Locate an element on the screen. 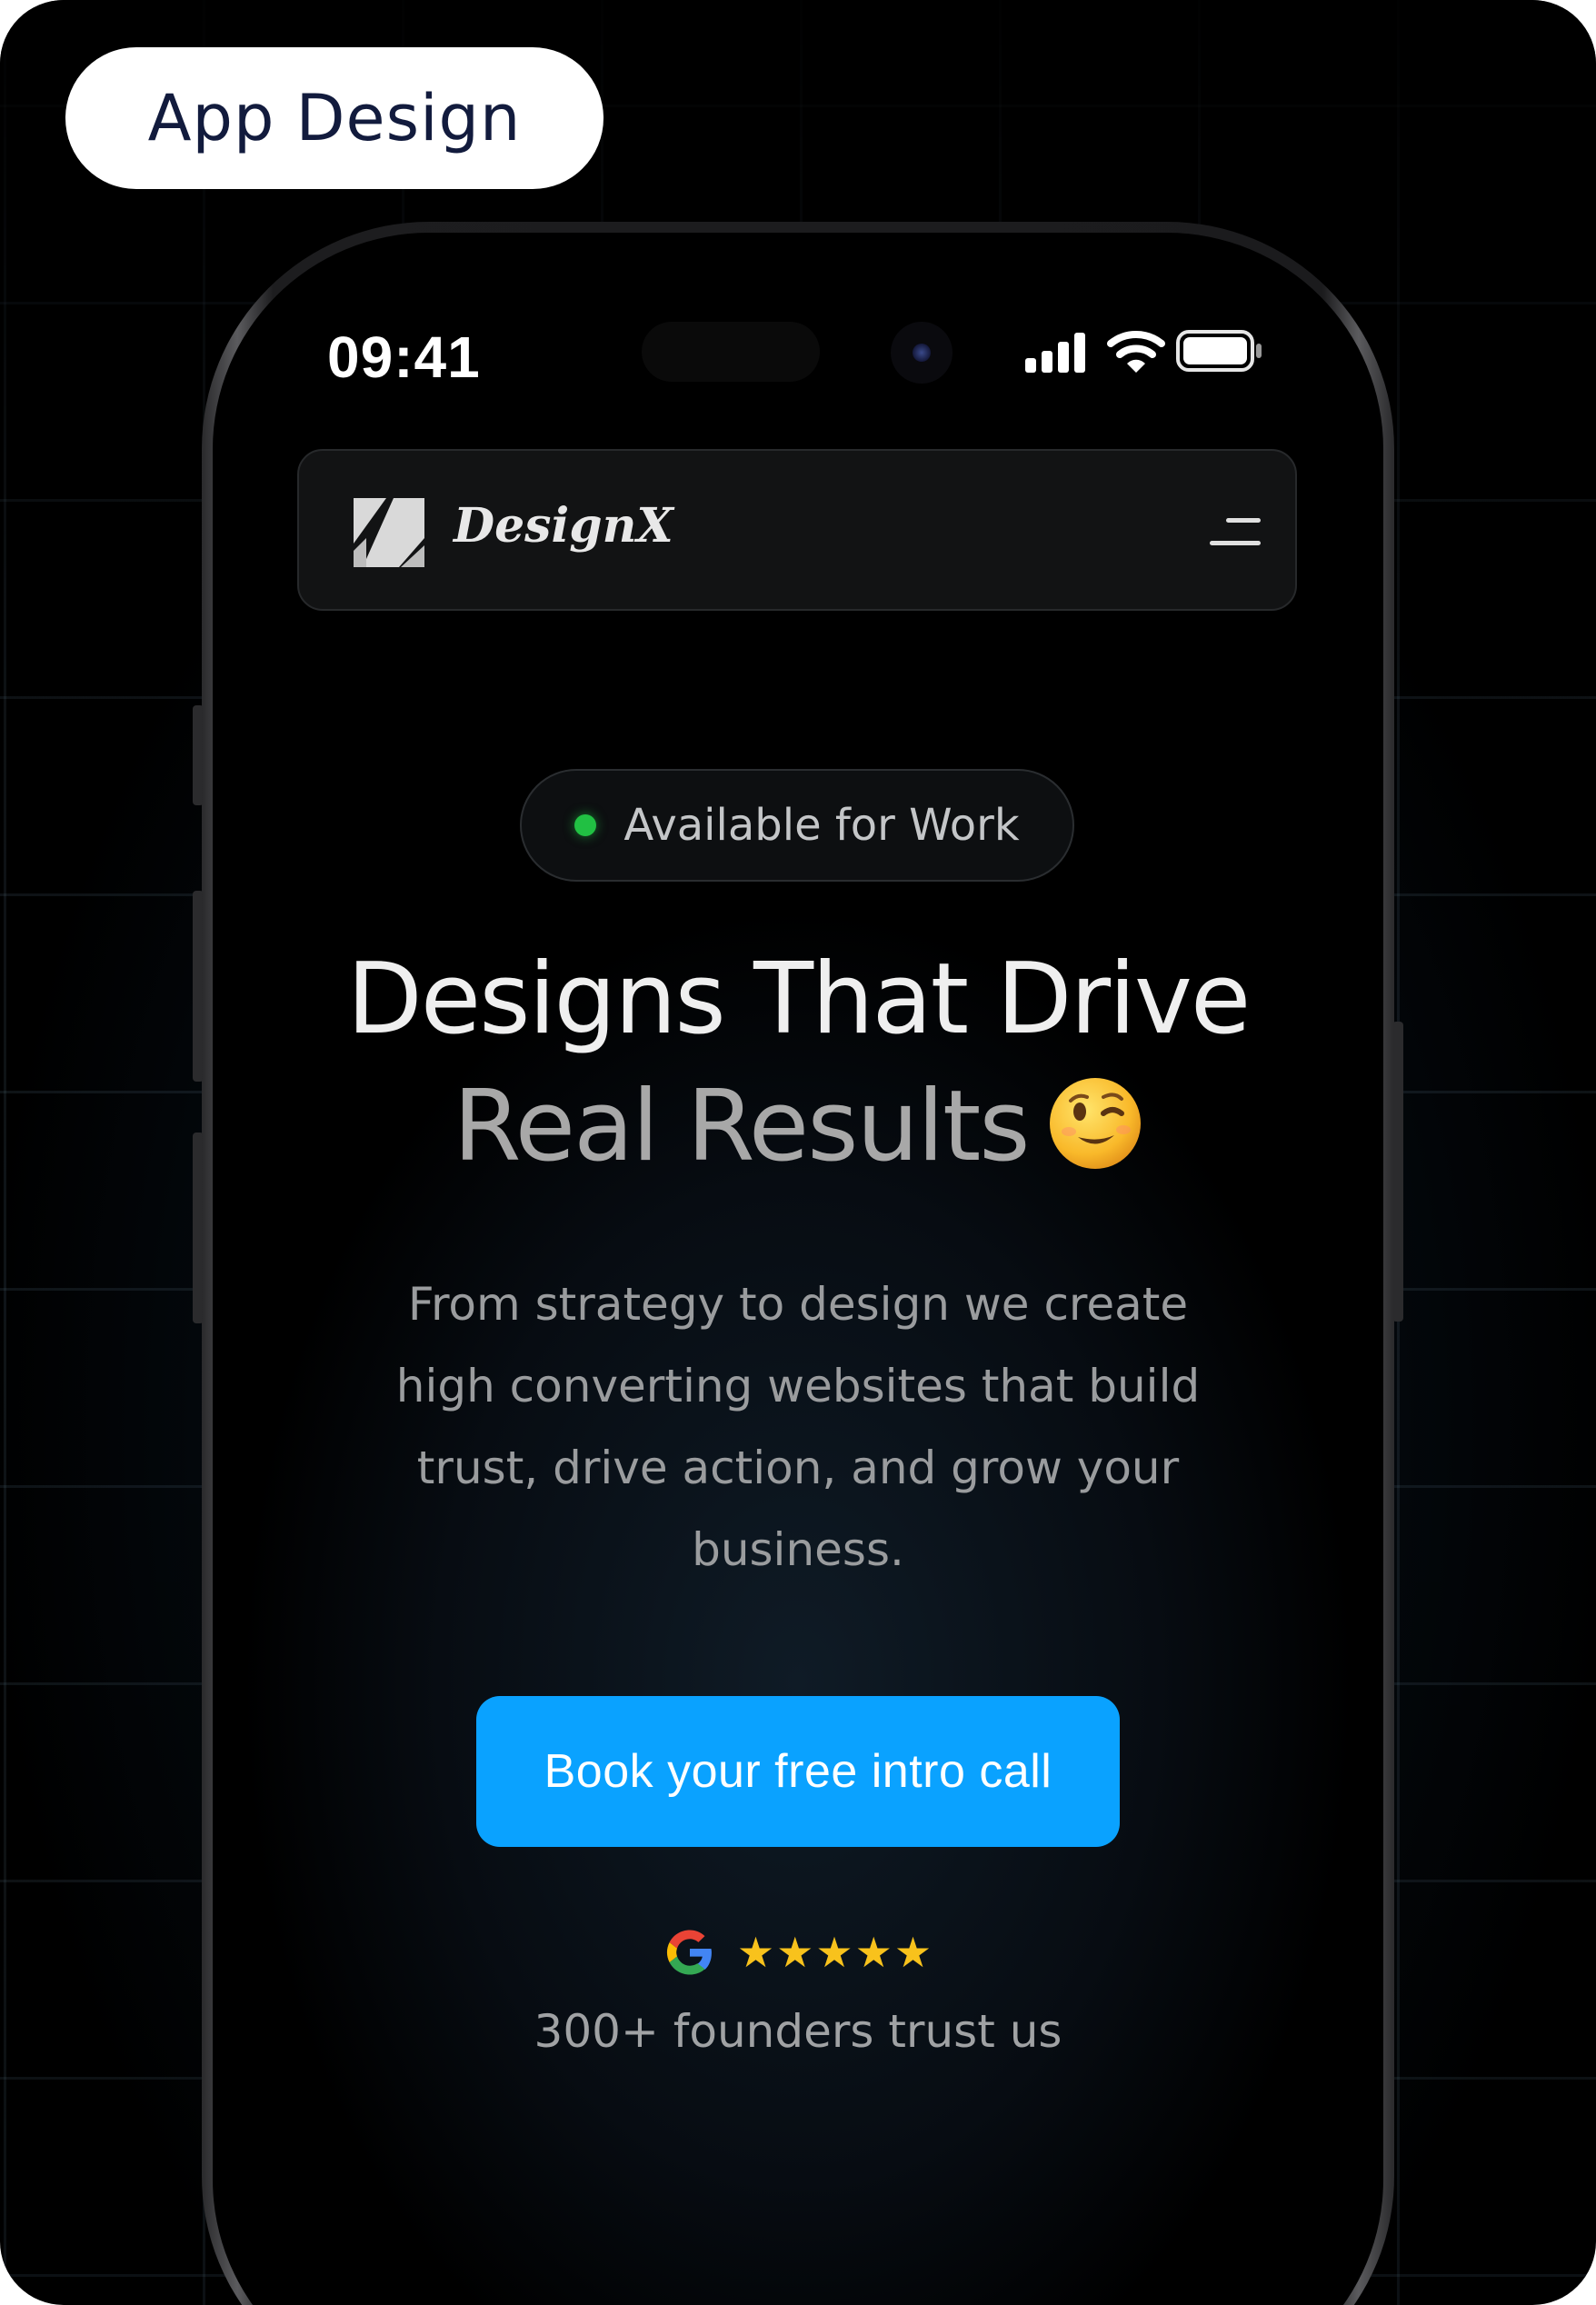 The height and width of the screenshot is (2305, 1596). headline-line-1: Designs That Drive is located at coordinates (799, 999).